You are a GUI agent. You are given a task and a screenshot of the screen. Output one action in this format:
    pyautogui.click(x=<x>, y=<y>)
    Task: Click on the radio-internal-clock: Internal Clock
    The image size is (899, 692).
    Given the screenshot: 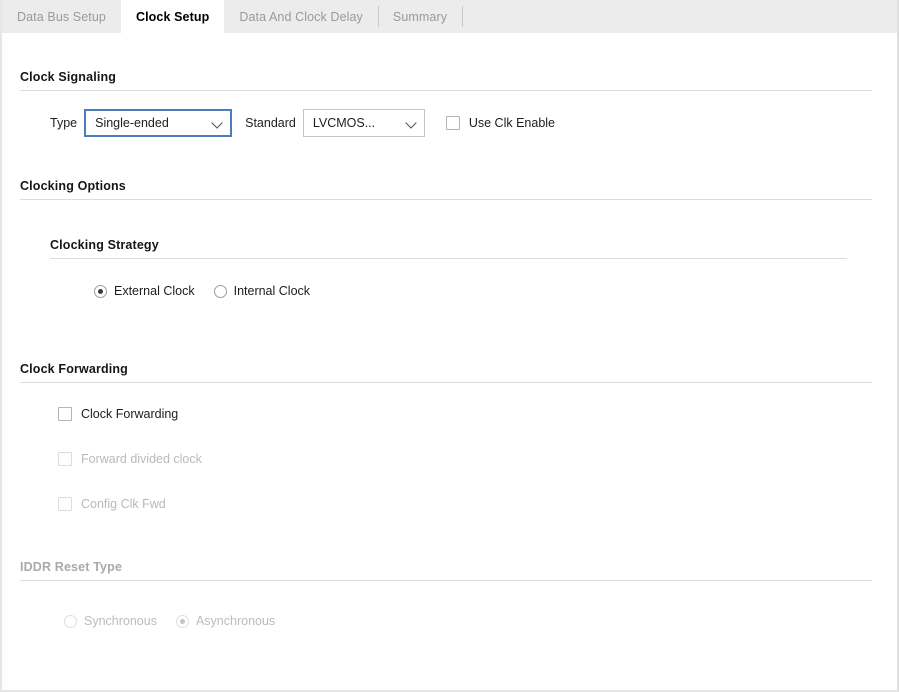 What is the action you would take?
    pyautogui.click(x=262, y=291)
    